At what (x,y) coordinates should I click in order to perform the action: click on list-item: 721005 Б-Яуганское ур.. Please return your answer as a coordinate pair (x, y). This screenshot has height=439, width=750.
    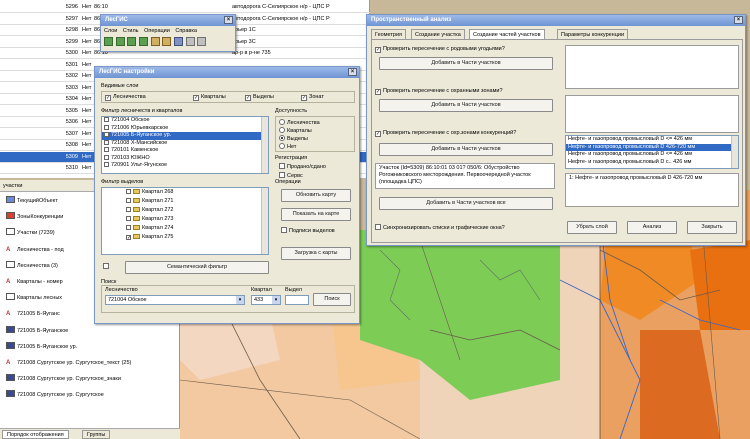
    Looking at the image, I should click on (185, 136).